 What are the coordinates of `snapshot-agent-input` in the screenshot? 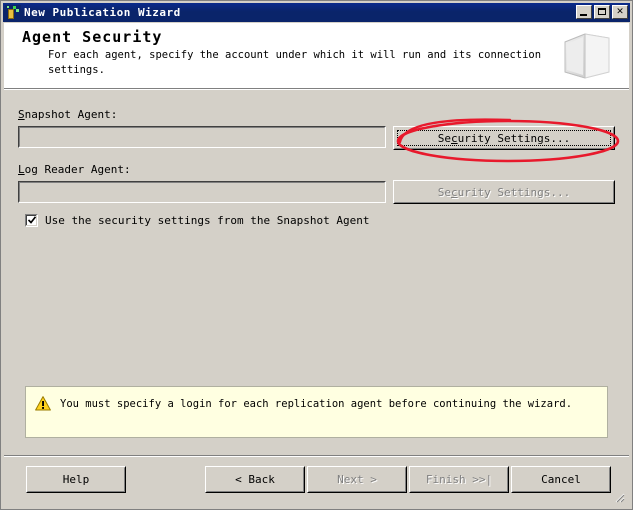 It's located at (202, 137).